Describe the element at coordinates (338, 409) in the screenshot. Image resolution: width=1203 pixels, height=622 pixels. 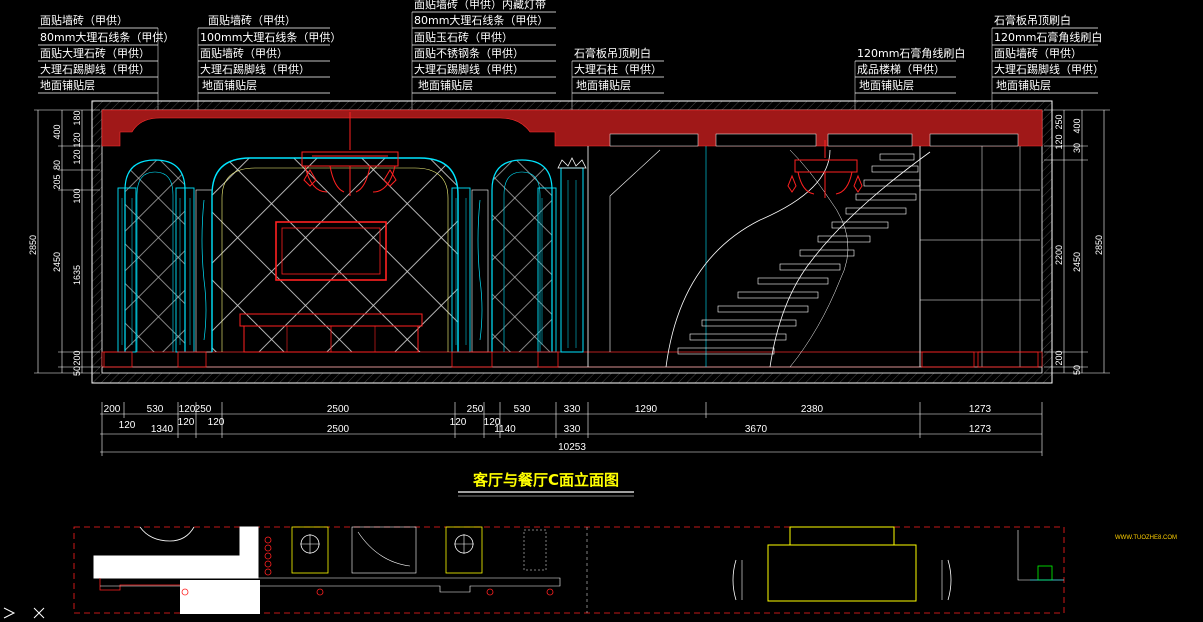
I see `dim-row1-2500: 2500` at that location.